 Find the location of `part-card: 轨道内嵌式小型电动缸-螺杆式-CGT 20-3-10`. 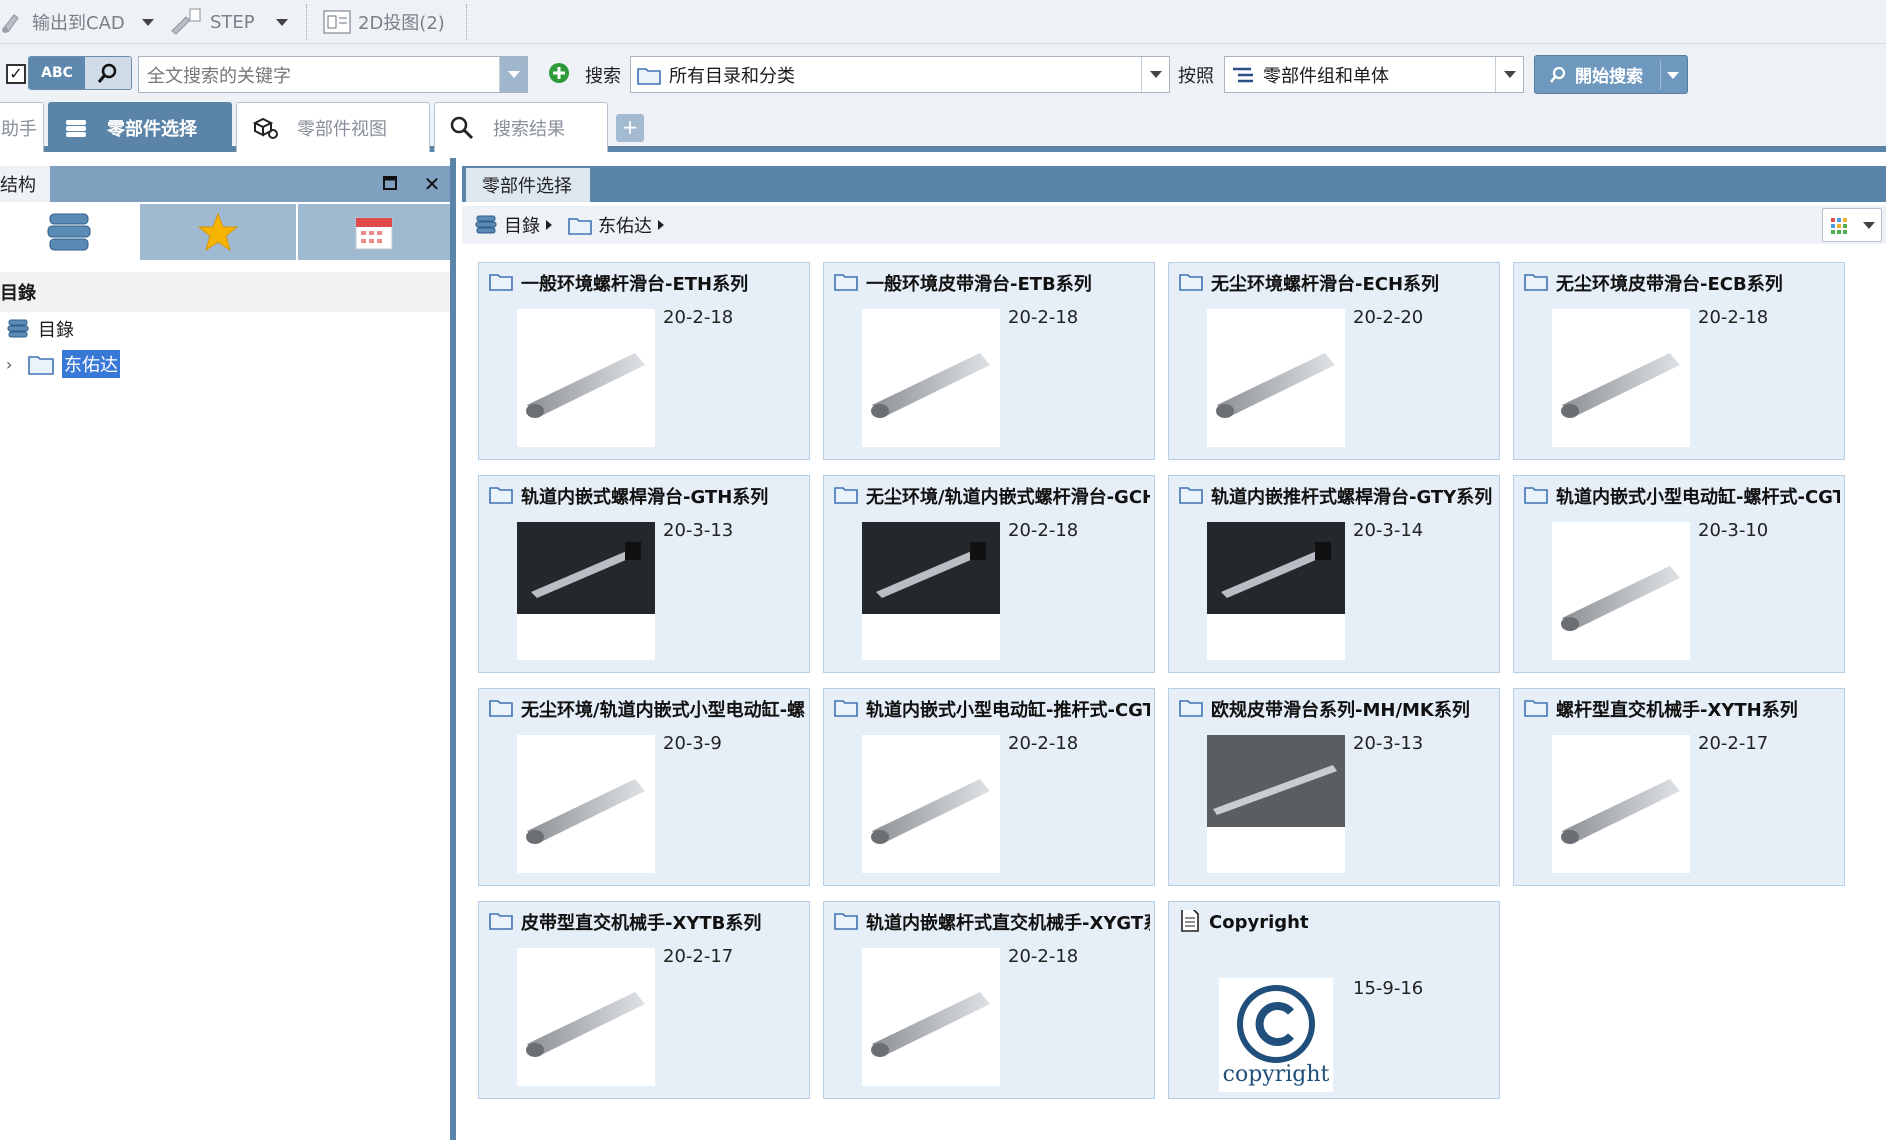

part-card: 轨道内嵌式小型电动缸-螺杆式-CGT 20-3-10 is located at coordinates (1679, 574).